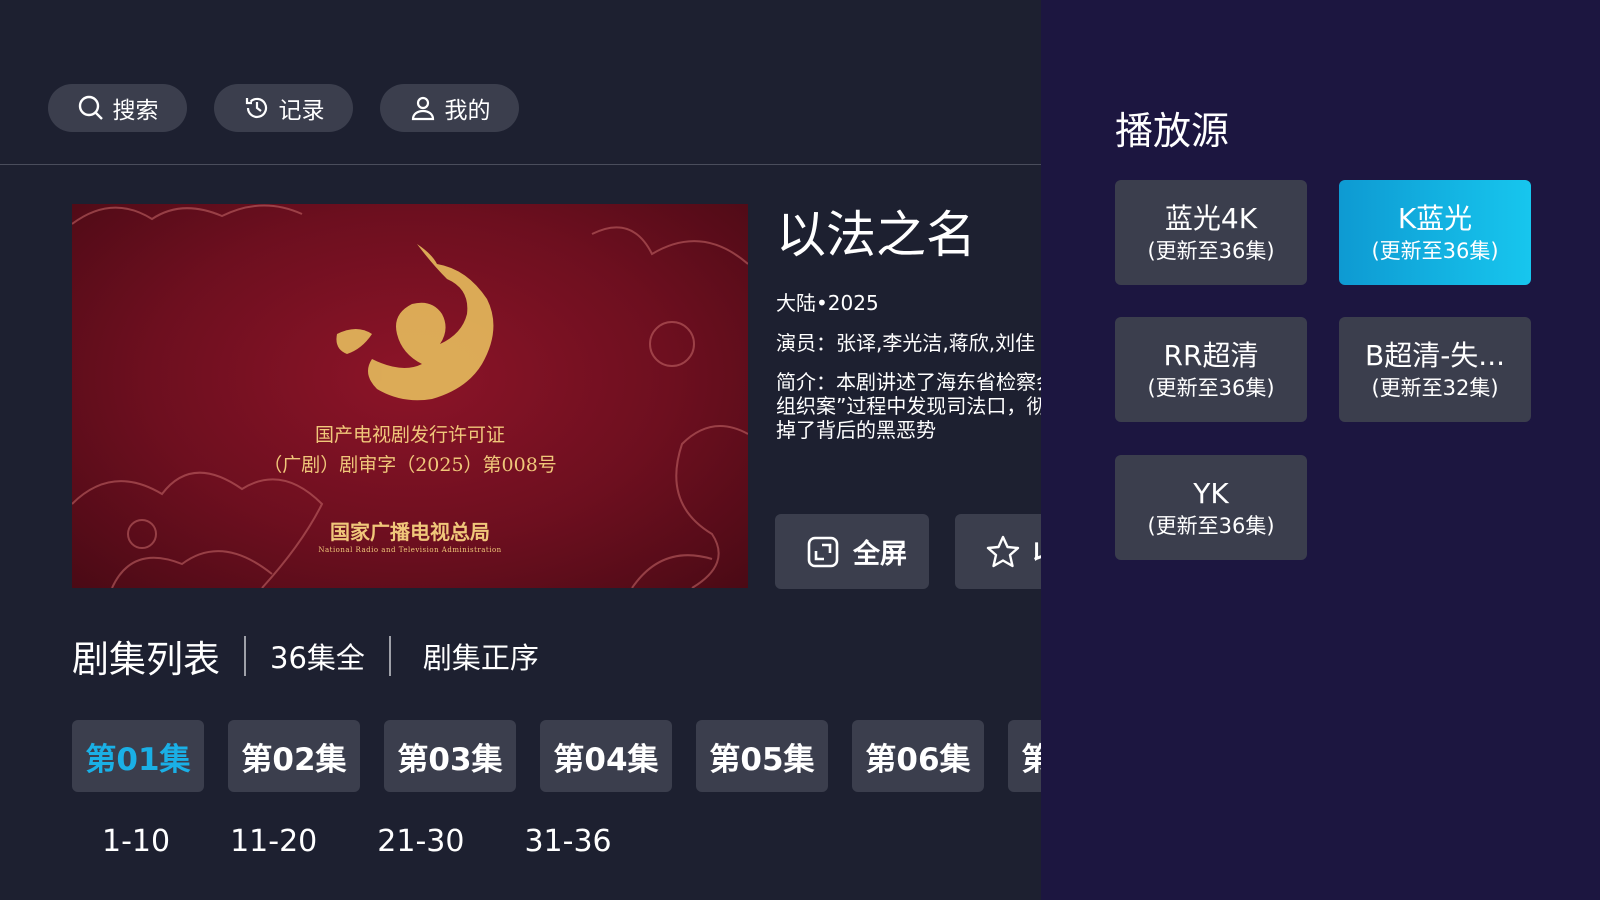 The image size is (1600, 900). I want to click on show-actors: 演员：张译,李光洁,蒋欣,刘佳, so click(906, 343).